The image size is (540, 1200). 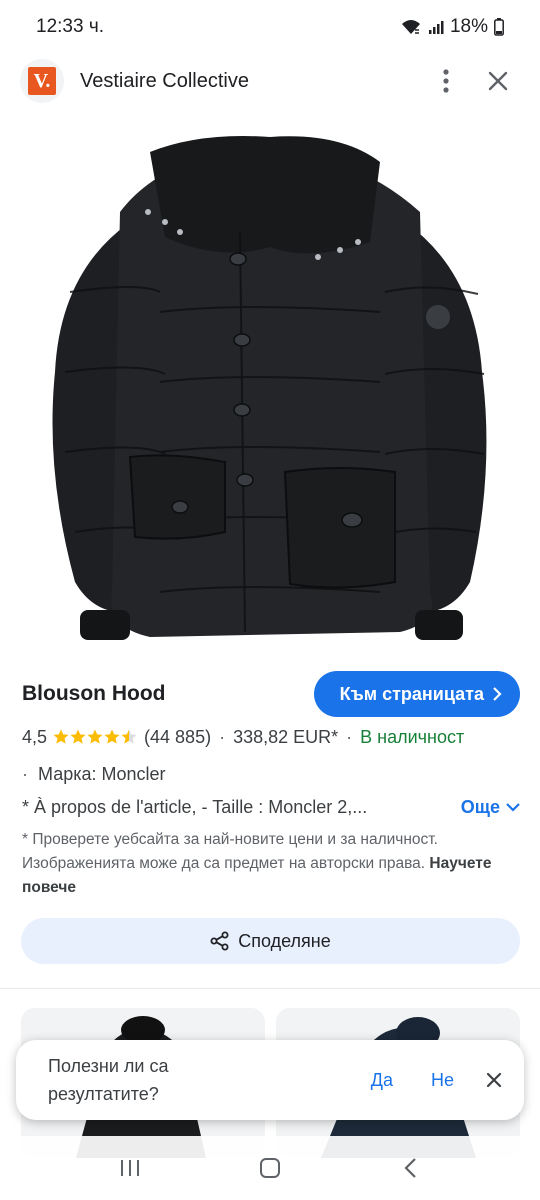 I want to click on share-label: Споделяне, so click(x=284, y=940).